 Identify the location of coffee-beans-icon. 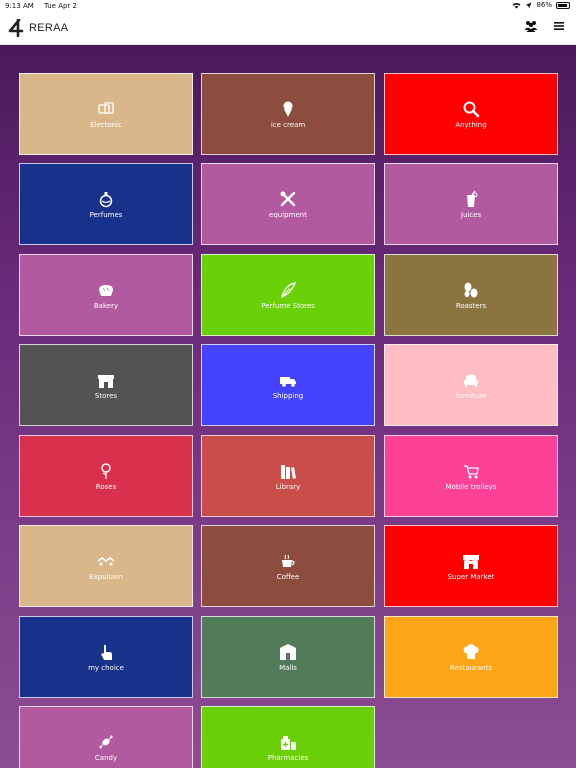
(471, 289).